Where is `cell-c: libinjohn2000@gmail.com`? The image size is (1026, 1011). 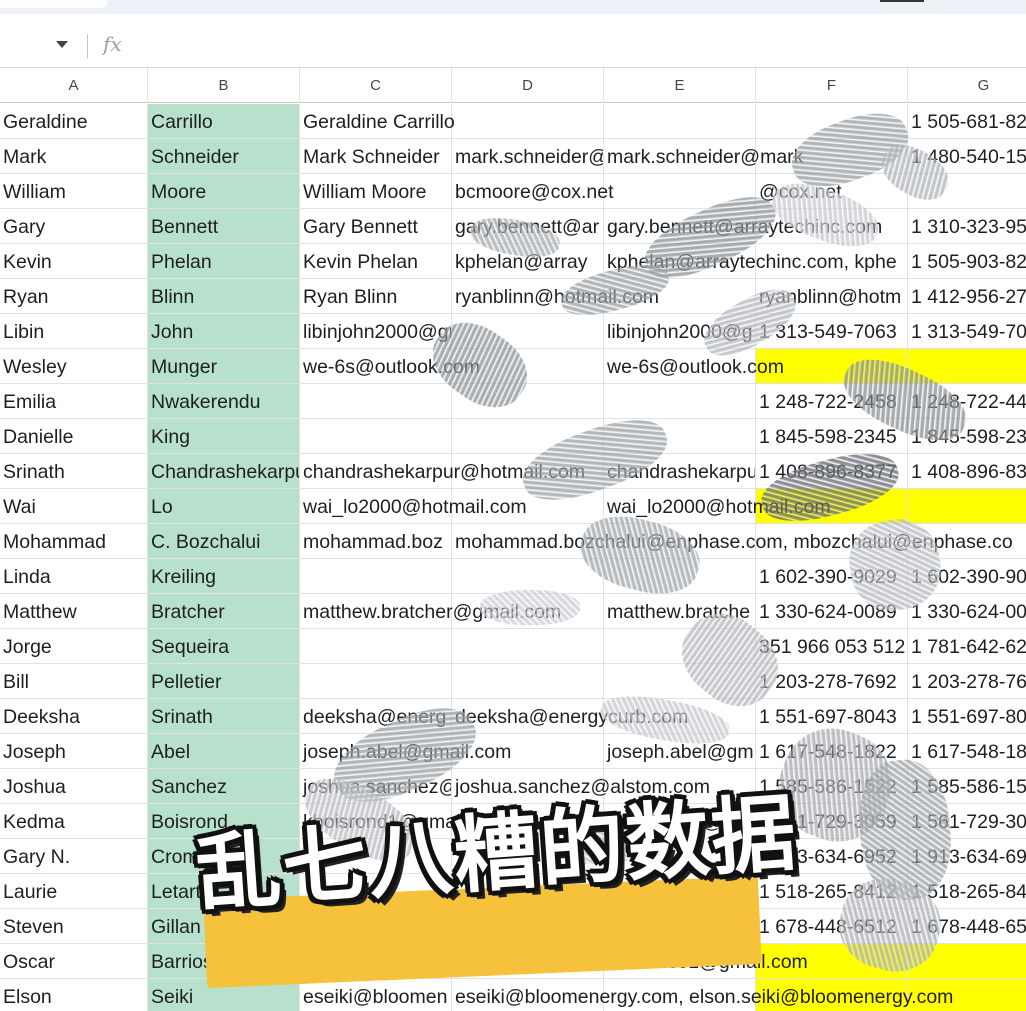 cell-c: libinjohn2000@gmail.com is located at coordinates (376, 331).